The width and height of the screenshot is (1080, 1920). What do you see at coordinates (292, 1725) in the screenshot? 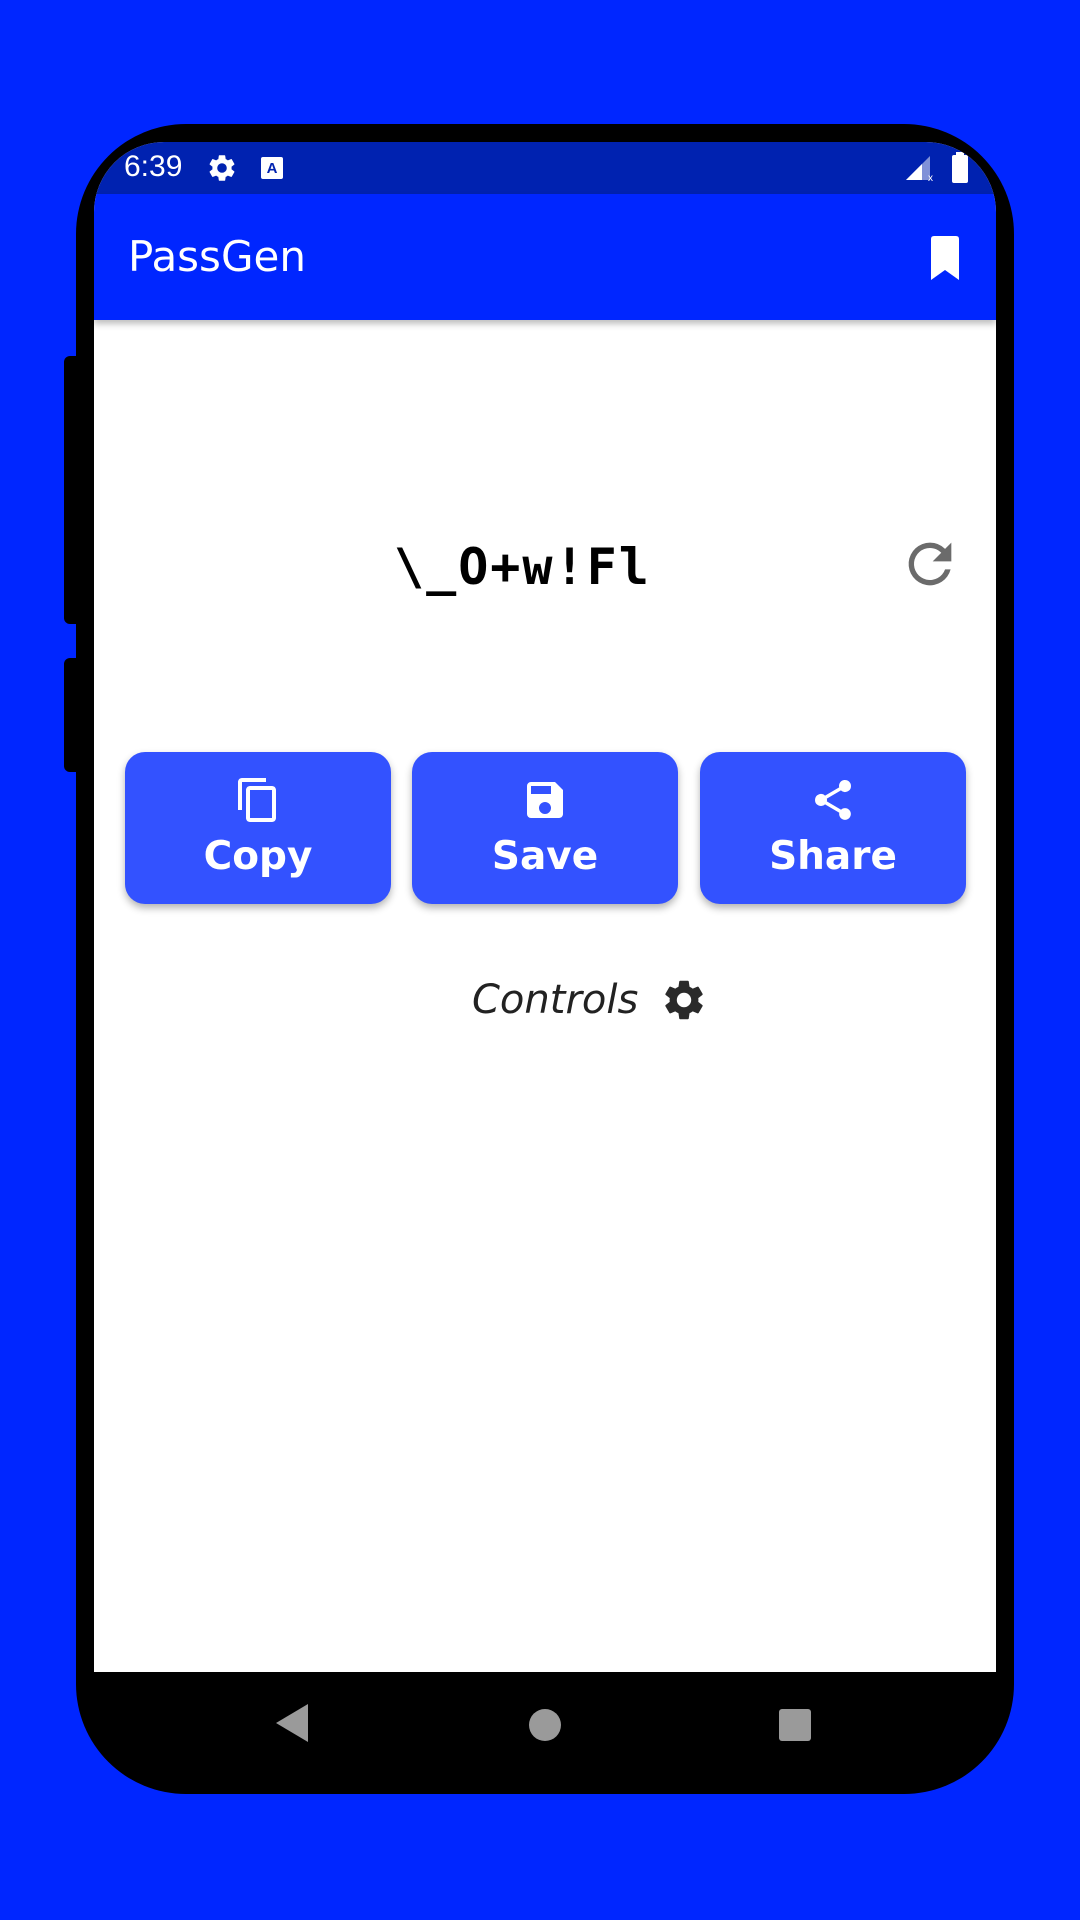
I see `back-icon` at bounding box center [292, 1725].